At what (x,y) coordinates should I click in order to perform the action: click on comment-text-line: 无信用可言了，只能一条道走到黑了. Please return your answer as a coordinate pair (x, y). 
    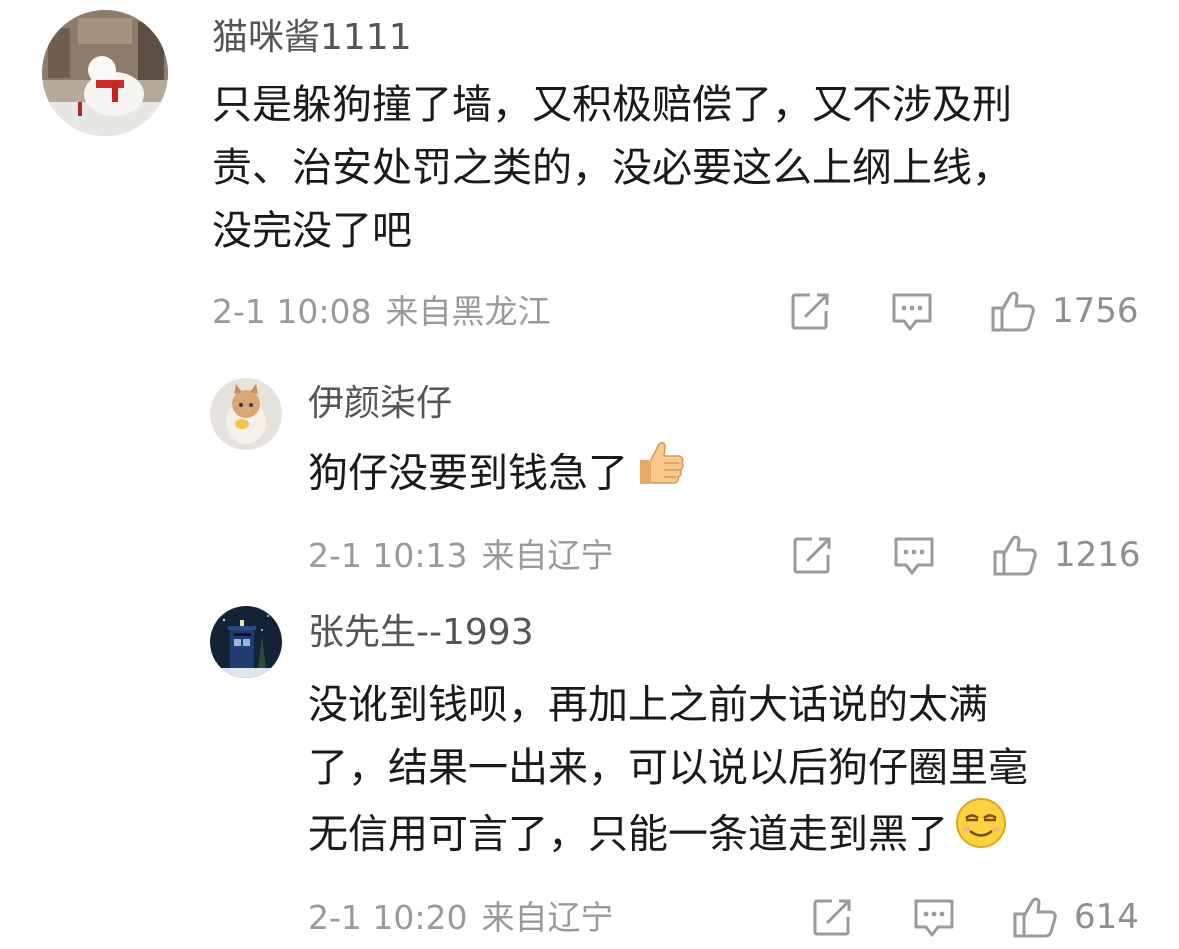
    Looking at the image, I should click on (668, 830).